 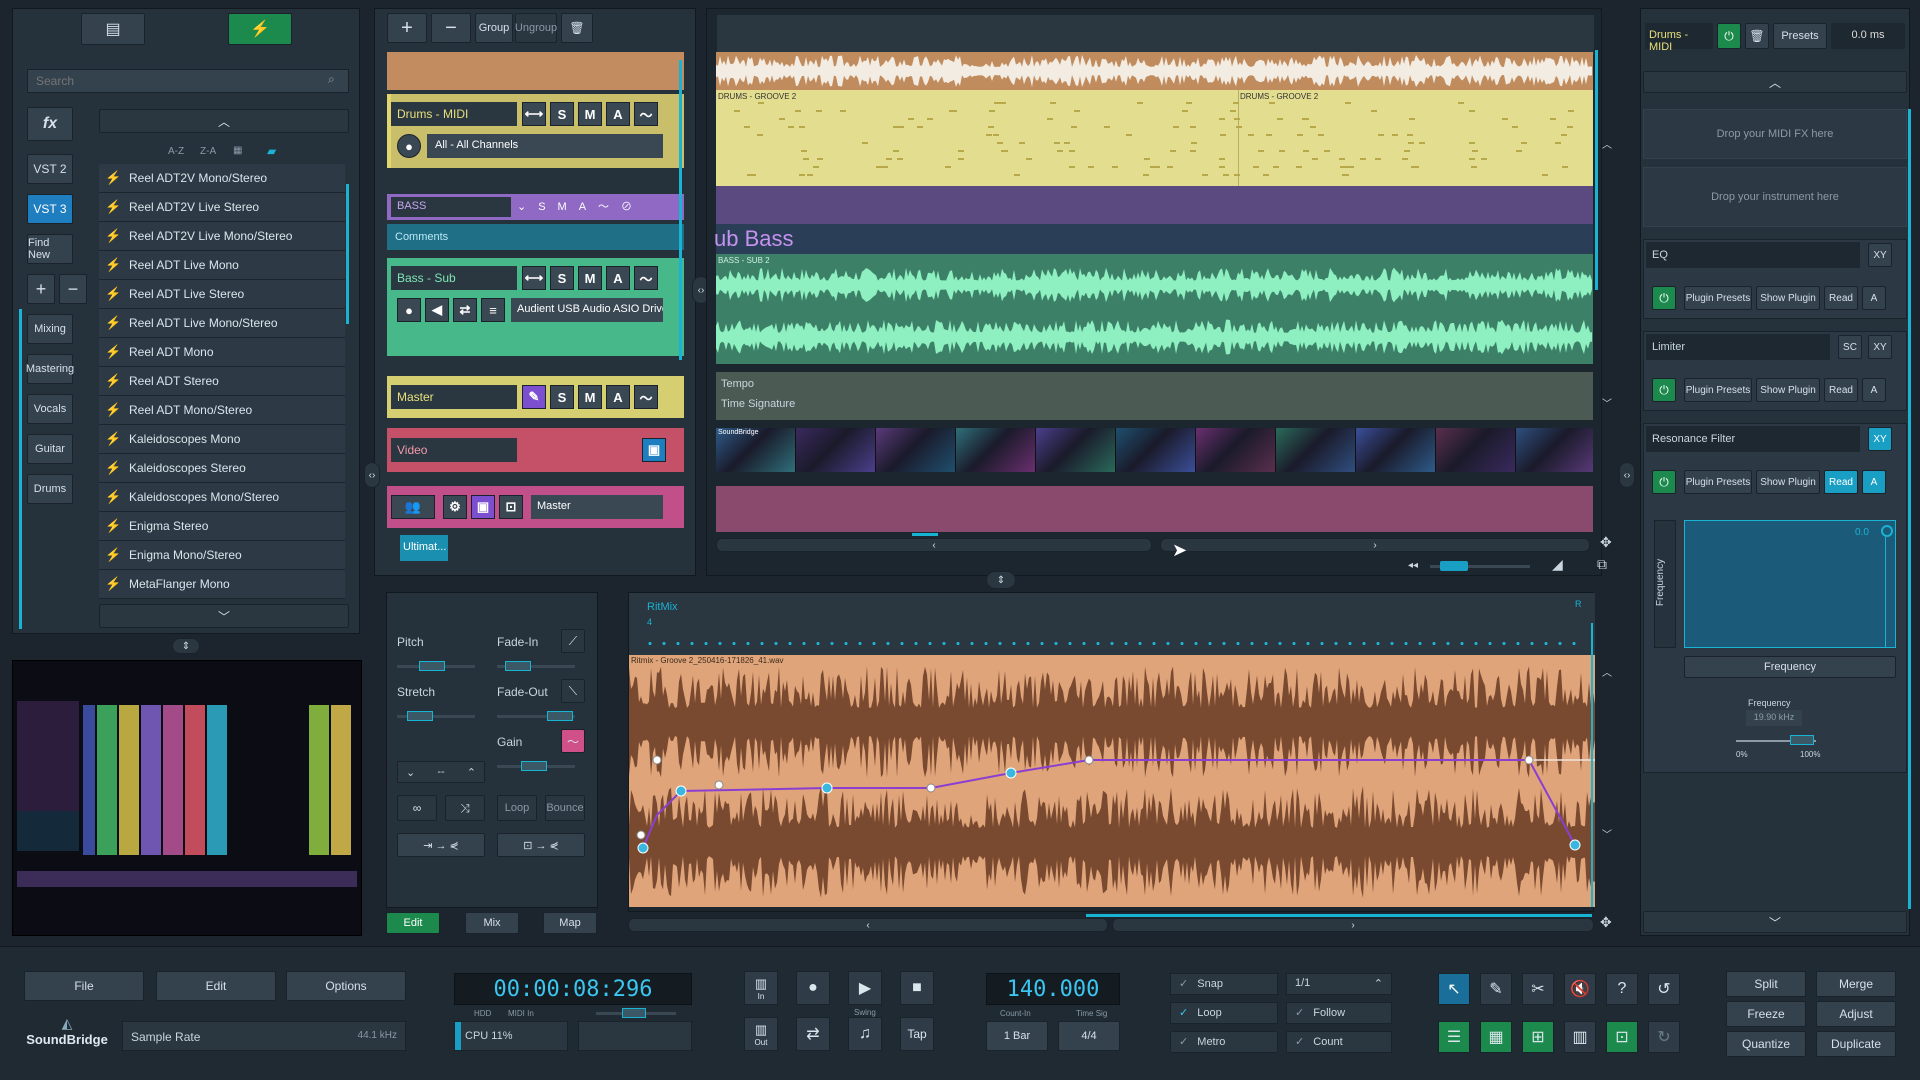 I want to click on presets-button: Presets, so click(x=1800, y=36).